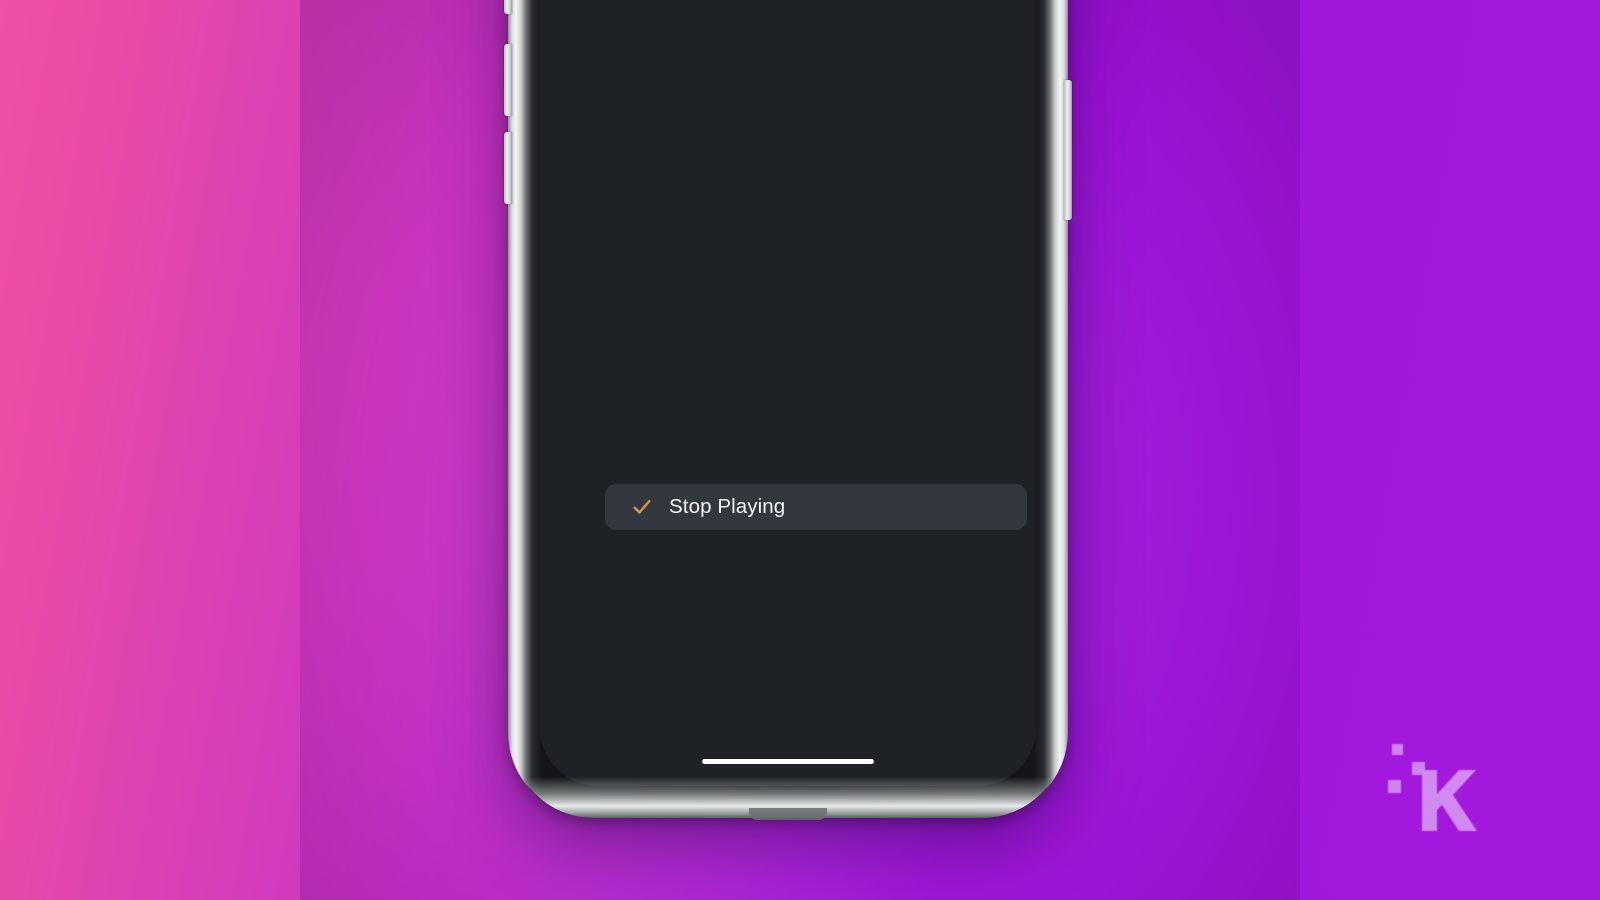 This screenshot has width=1600, height=900. What do you see at coordinates (1068, 150) in the screenshot?
I see `power-button` at bounding box center [1068, 150].